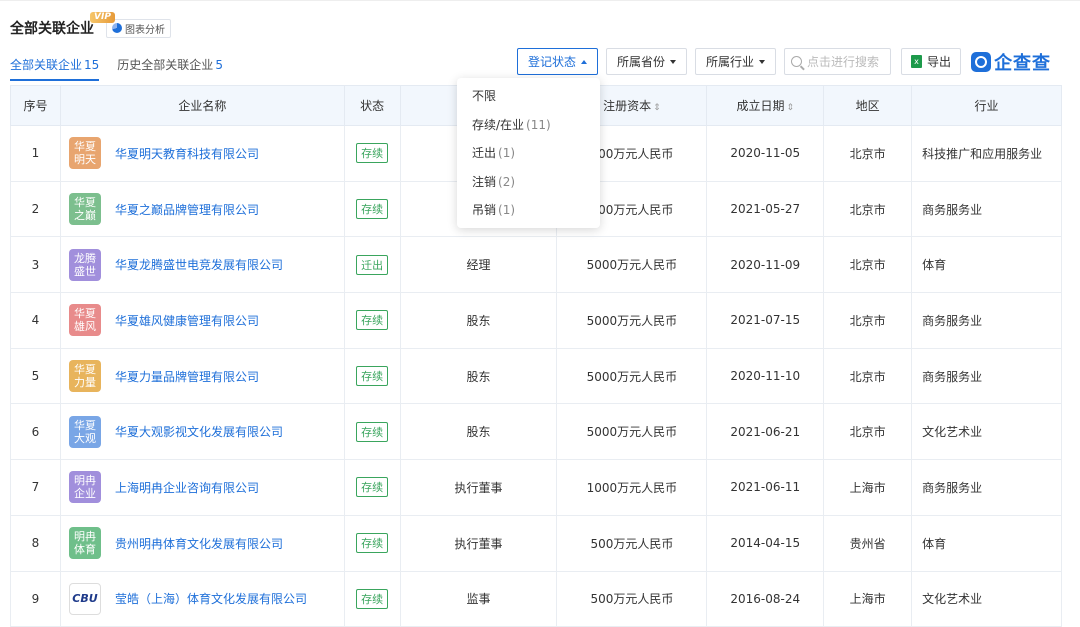 This screenshot has height=627, width=1080. What do you see at coordinates (187, 376) in the screenshot?
I see `company-name-link: 华夏力量品牌管理有限公司` at bounding box center [187, 376].